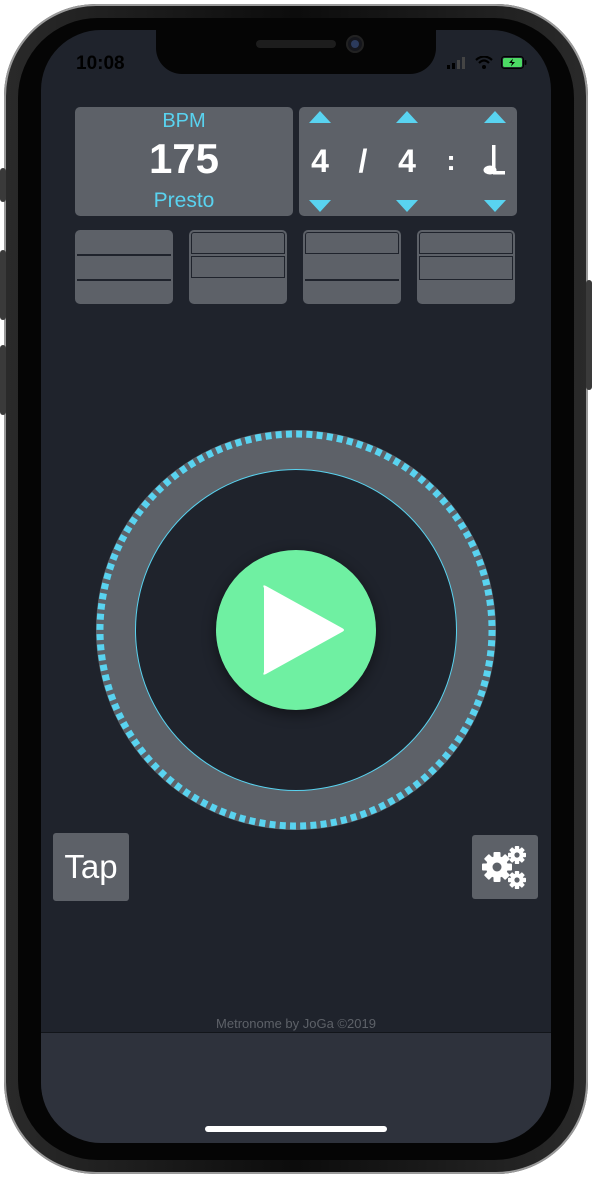 Image resolution: width=592 pixels, height=1178 pixels. Describe the element at coordinates (184, 121) in the screenshot. I see `bpm-label: BPM` at that location.